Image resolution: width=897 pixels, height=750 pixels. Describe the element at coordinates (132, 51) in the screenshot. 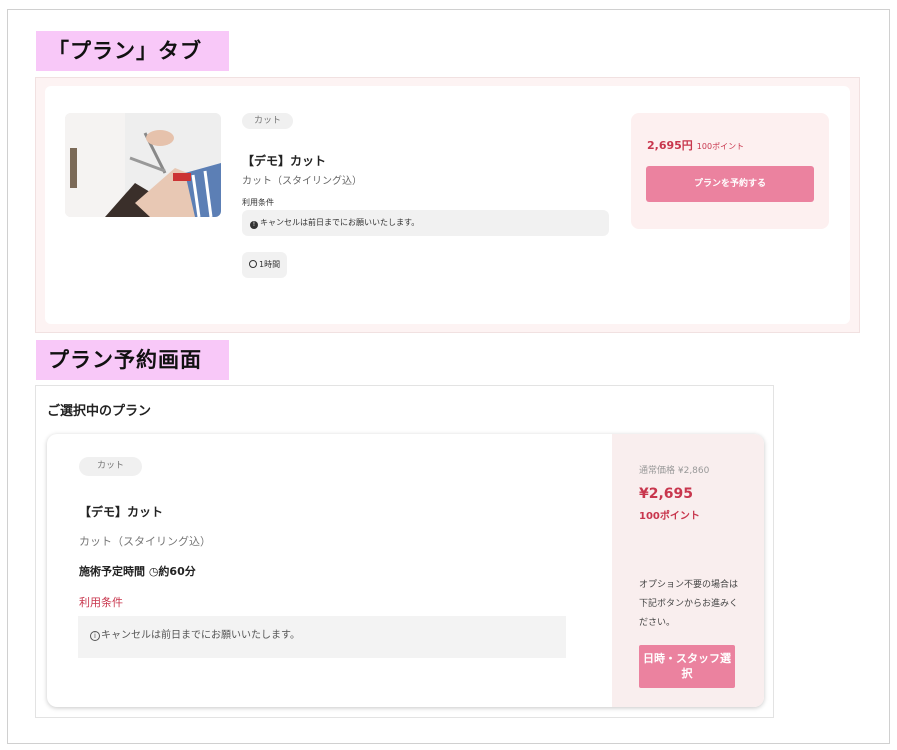

I see `section-label-plan-tab: 「プラン」タブ` at that location.